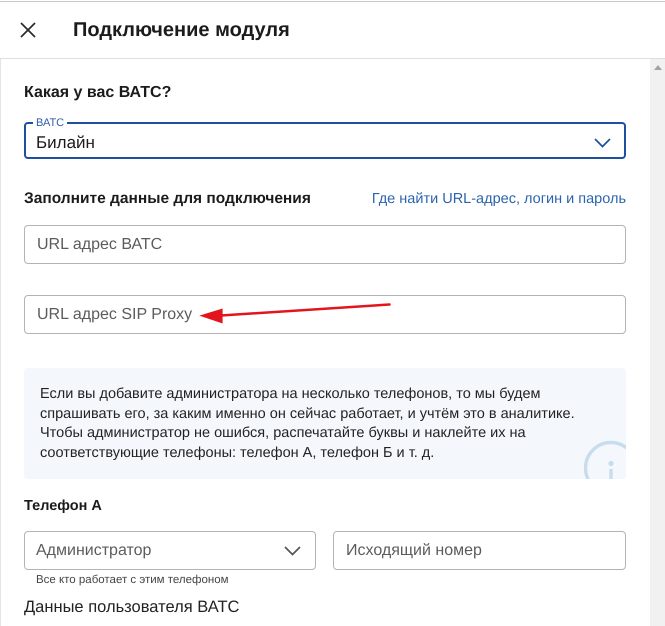  Describe the element at coordinates (132, 607) in the screenshot. I see `section-heading: Данные пользователя ВАТС` at that location.